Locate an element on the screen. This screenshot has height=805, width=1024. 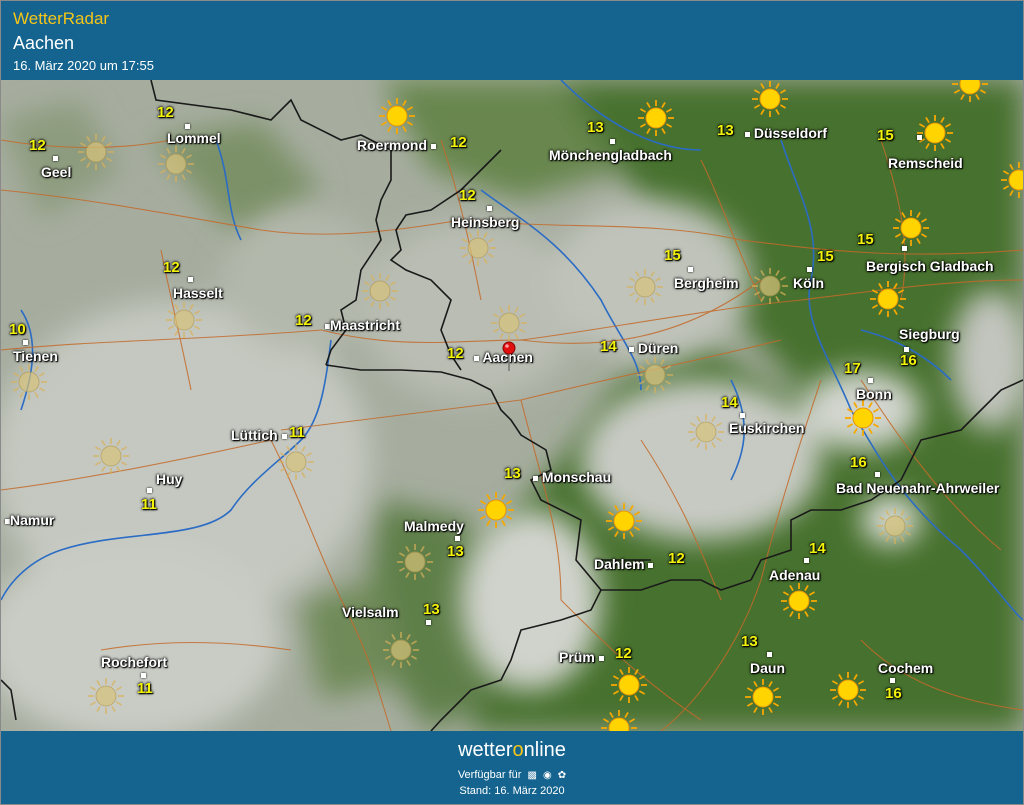
city-label: Düsseldorf is located at coordinates (786, 133).